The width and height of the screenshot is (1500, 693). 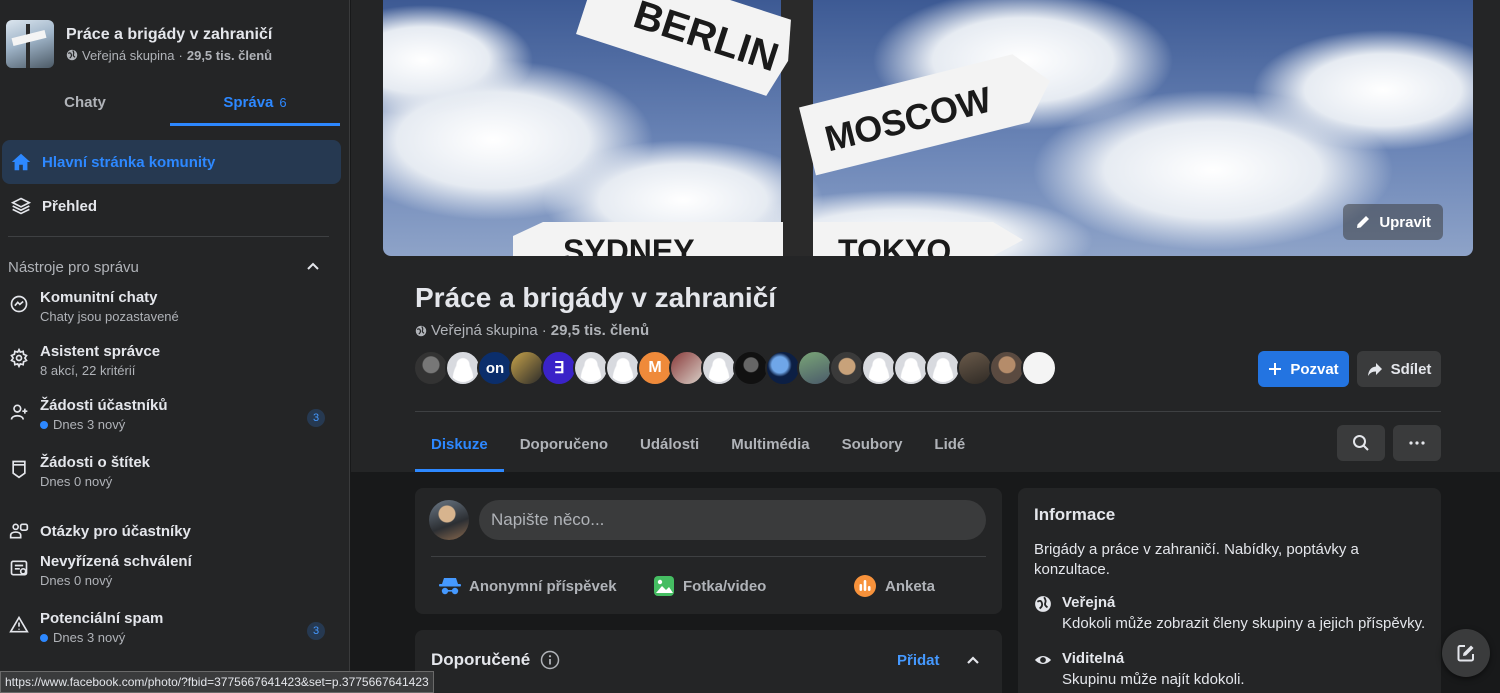 What do you see at coordinates (255, 102) in the screenshot?
I see `tab-admin: Správa 6` at bounding box center [255, 102].